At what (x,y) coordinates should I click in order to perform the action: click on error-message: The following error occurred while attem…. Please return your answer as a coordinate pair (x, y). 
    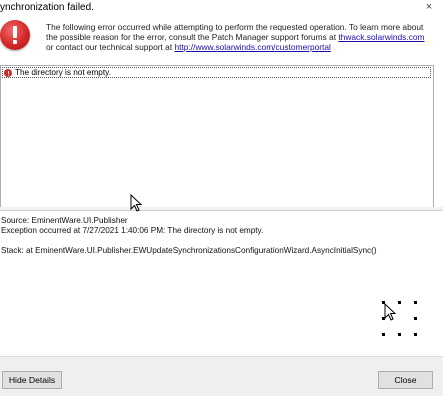
    Looking at the image, I should click on (243, 37).